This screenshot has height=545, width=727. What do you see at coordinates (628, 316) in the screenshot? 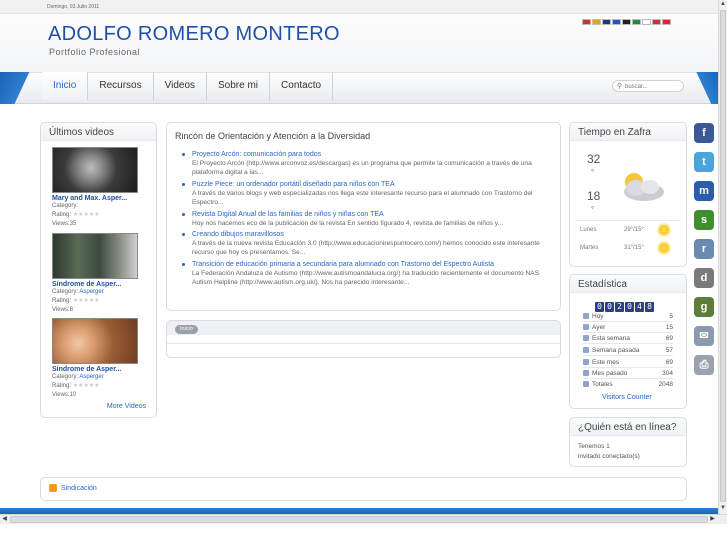
I see `stat-row: Hoy 5` at bounding box center [628, 316].